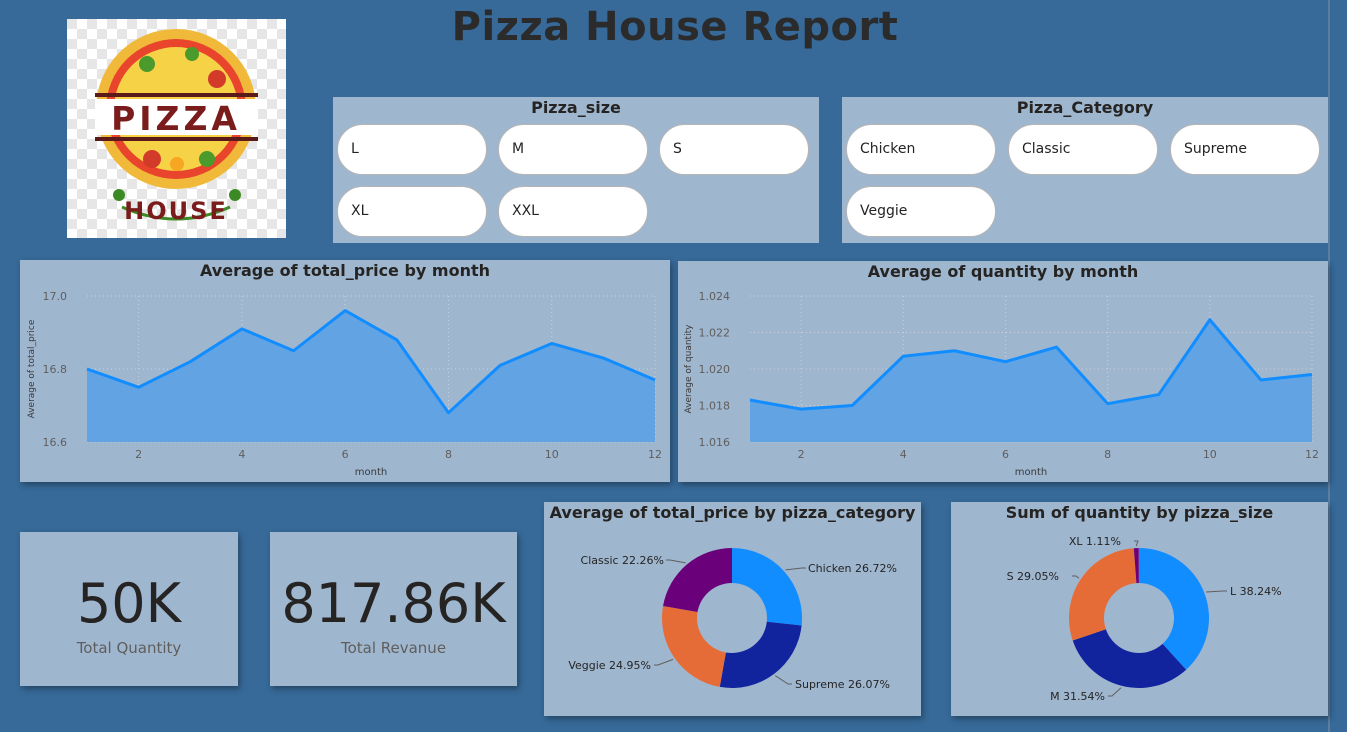 This screenshot has height=732, width=1347. Describe the element at coordinates (734, 149) in the screenshot. I see `size-option-s: S` at that location.